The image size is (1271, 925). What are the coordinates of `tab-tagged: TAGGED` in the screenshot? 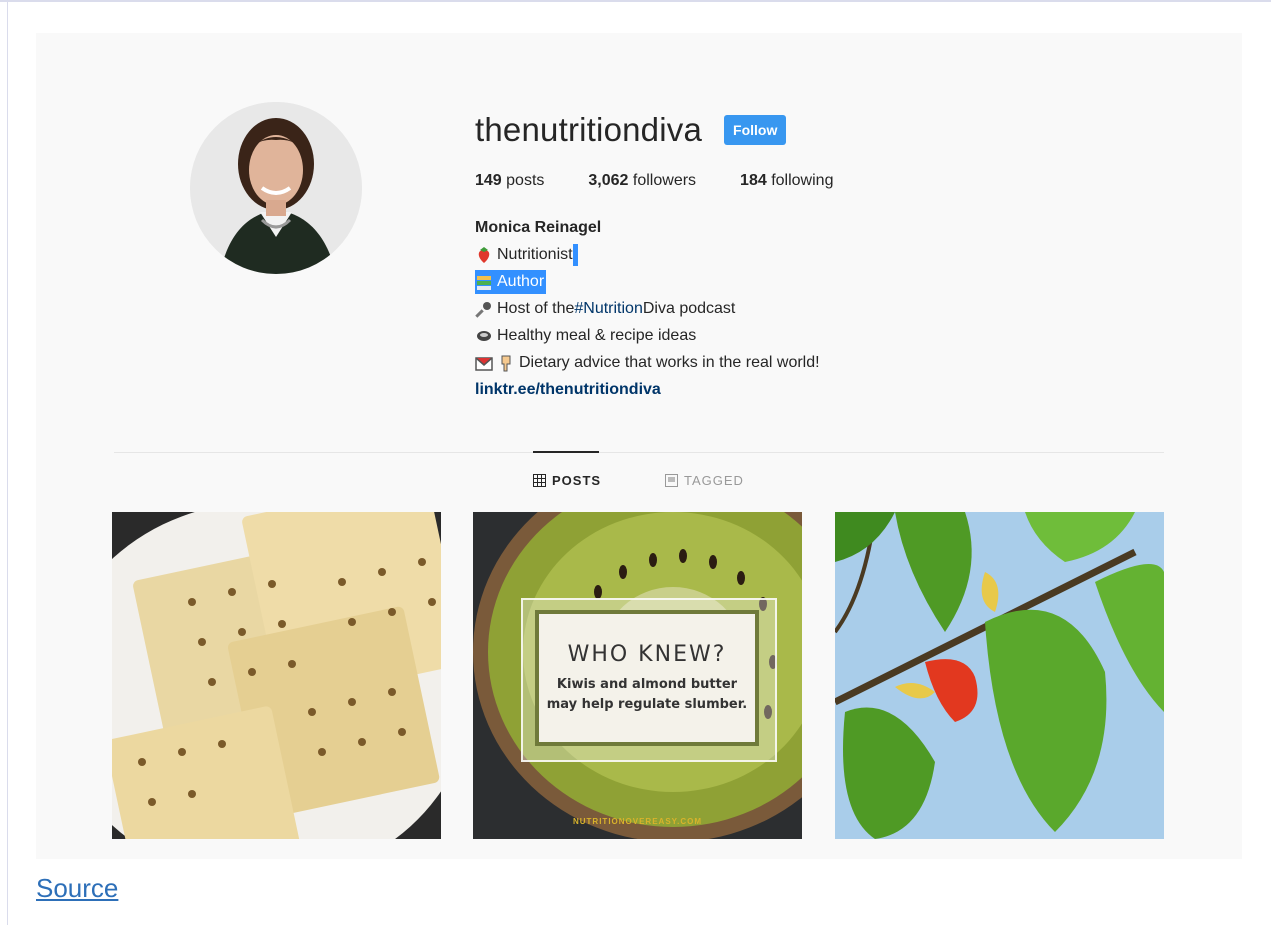 It's located at (704, 480).